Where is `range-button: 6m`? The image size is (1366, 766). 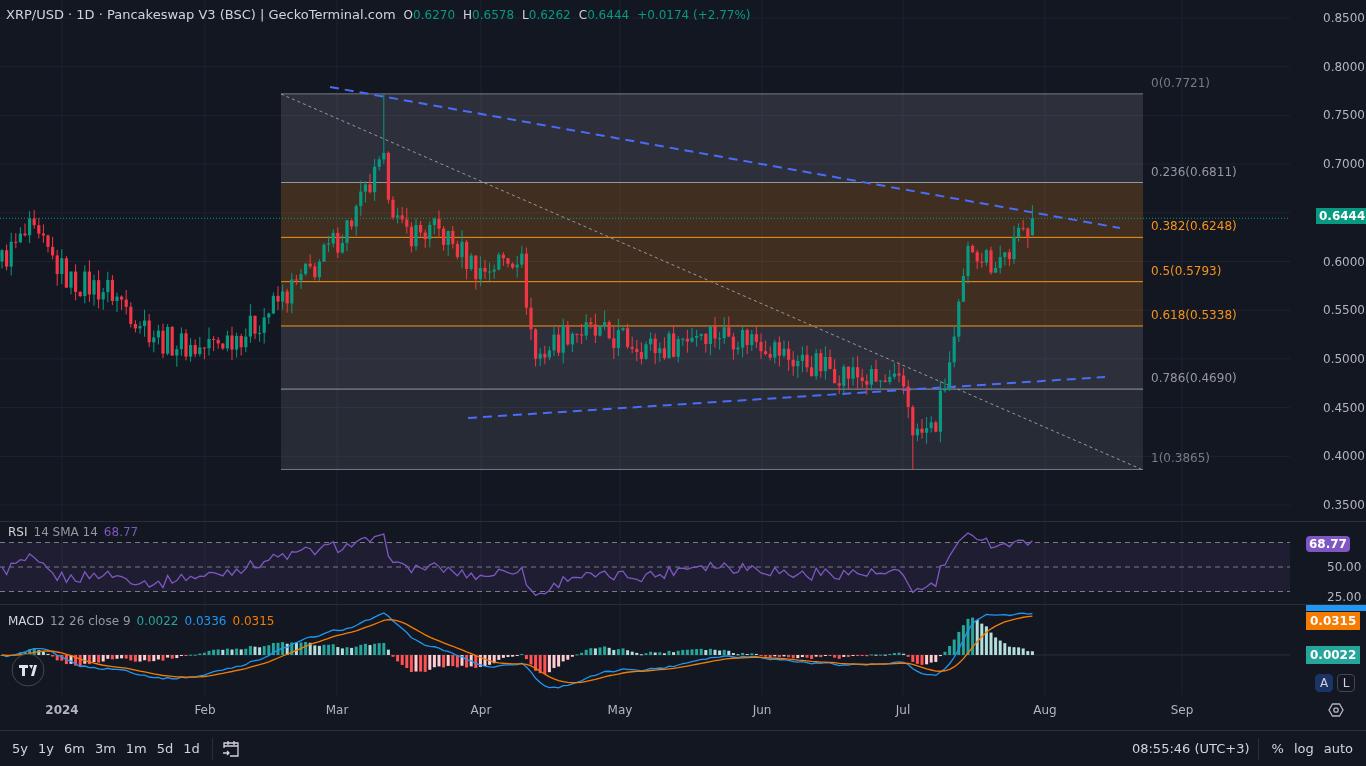 range-button: 6m is located at coordinates (74, 748).